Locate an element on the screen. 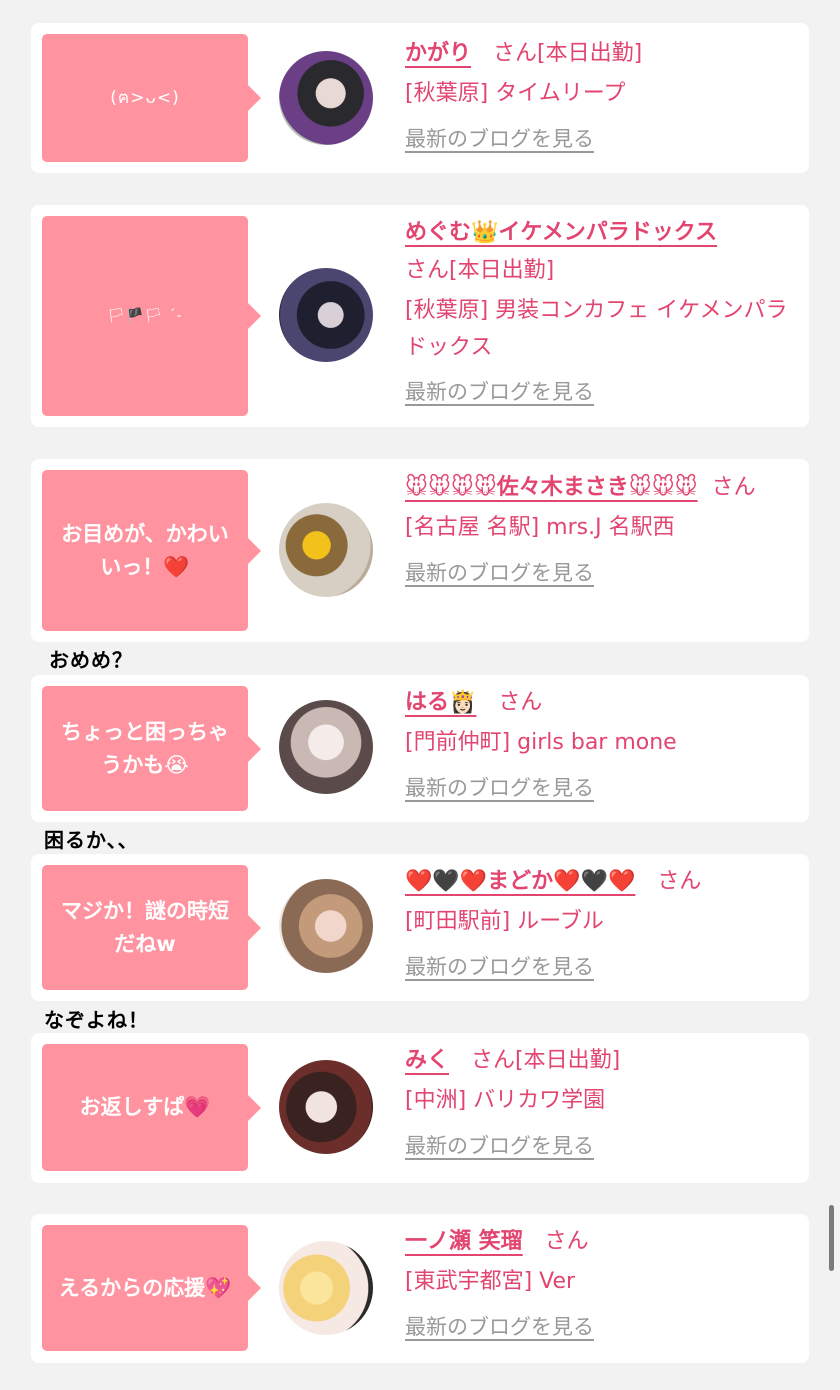 This screenshot has height=1390, width=840. message-bubble: お返しすぱ💗 is located at coordinates (151, 1107).